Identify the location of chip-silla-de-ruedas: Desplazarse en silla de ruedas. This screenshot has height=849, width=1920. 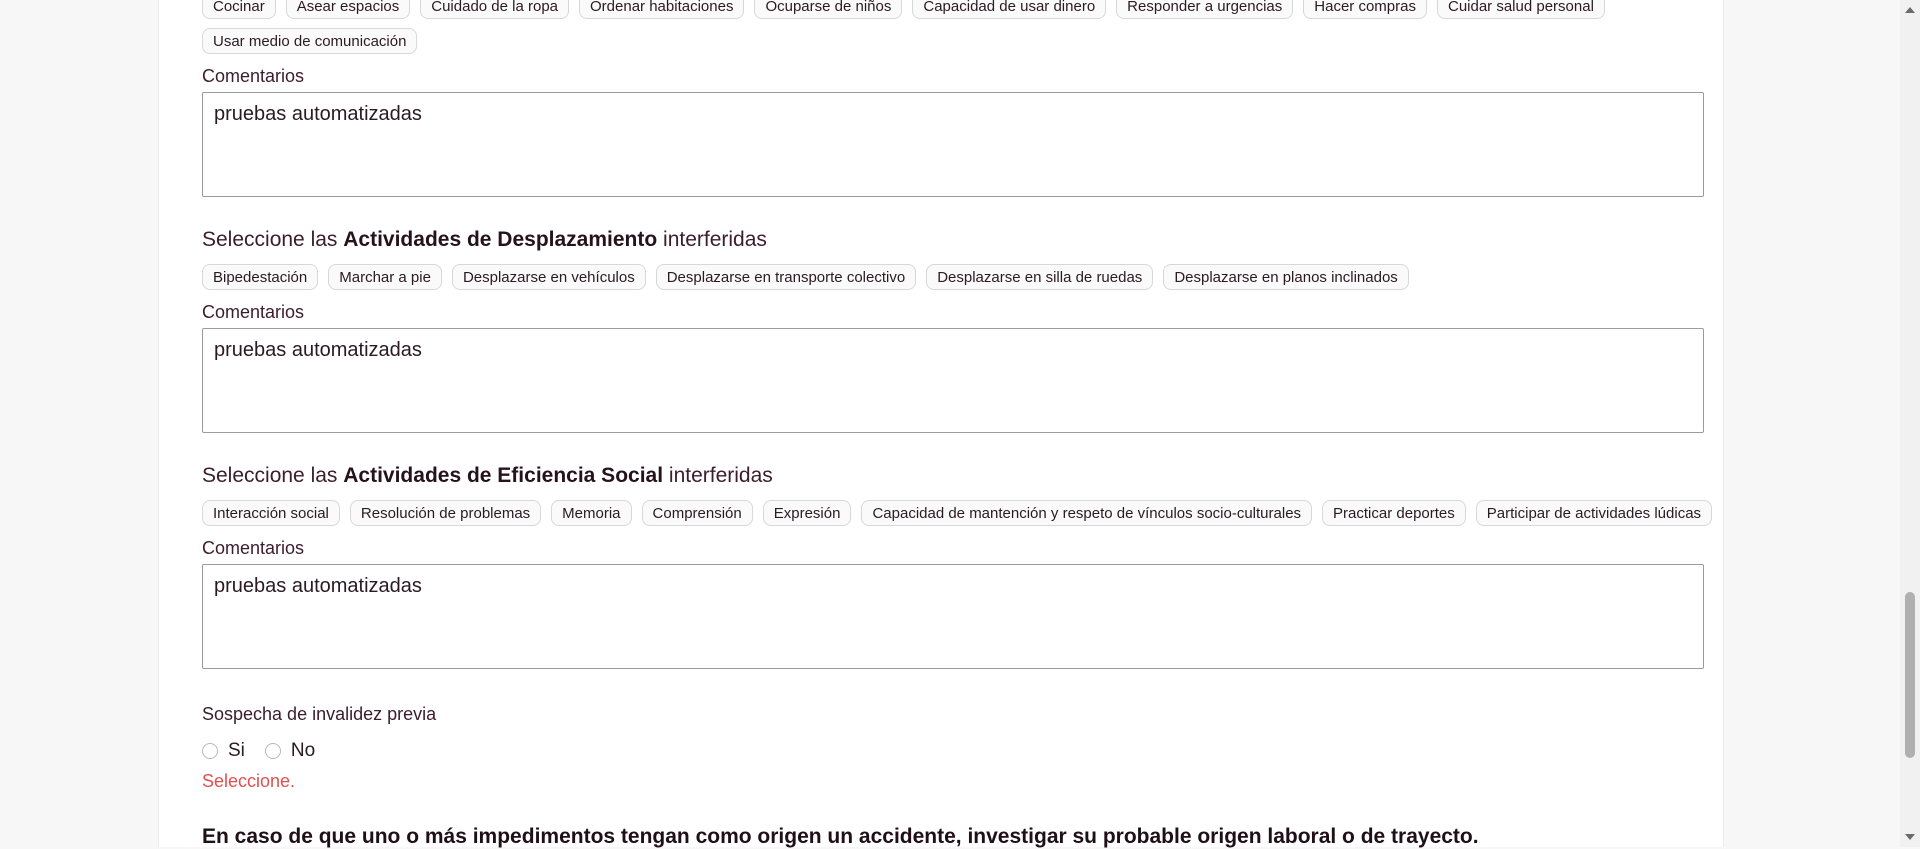
(1040, 277).